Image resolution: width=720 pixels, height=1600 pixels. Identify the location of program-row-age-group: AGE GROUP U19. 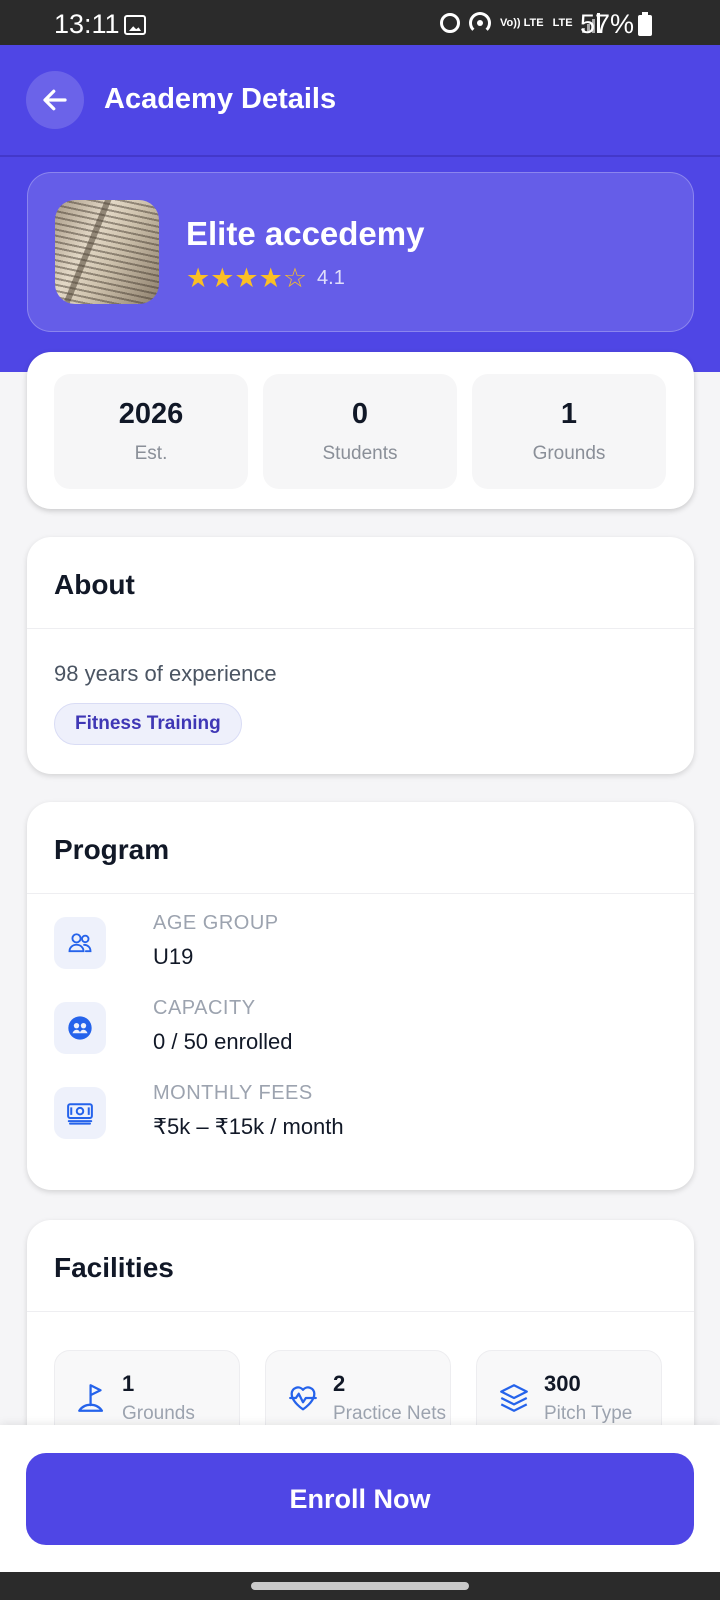
(354, 942).